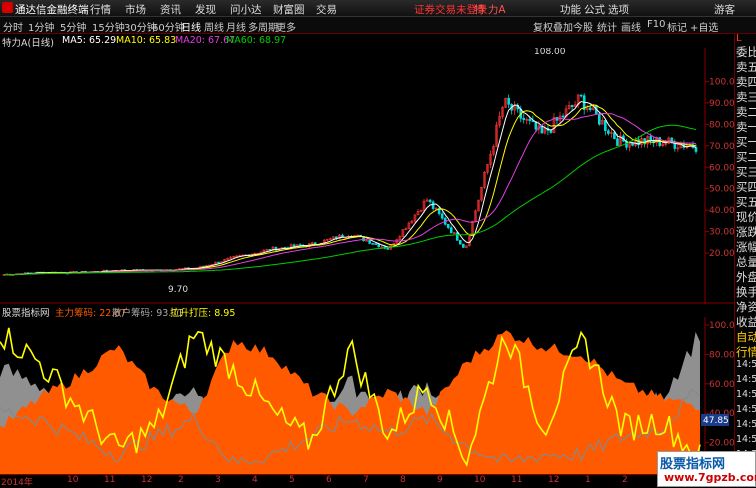 Image resolution: width=756 pixels, height=488 pixels. What do you see at coordinates (73, 26) in the screenshot?
I see `period-tab: 5分钟` at bounding box center [73, 26].